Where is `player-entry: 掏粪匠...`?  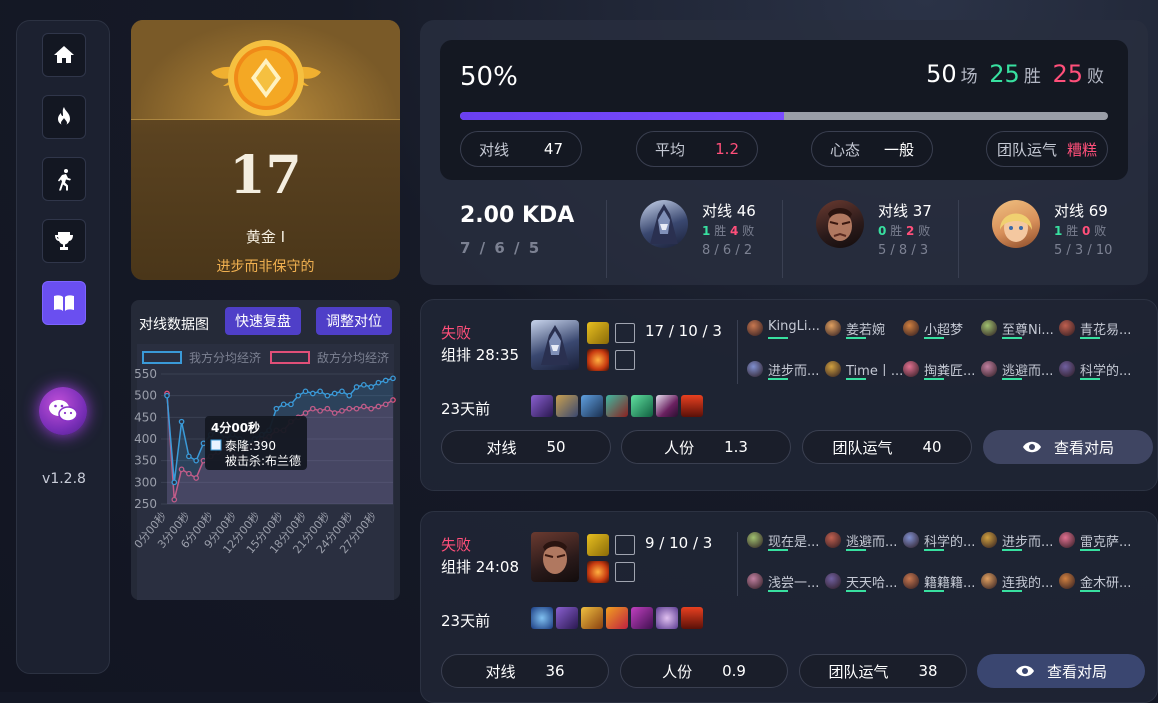 player-entry: 掏粪匠... is located at coordinates (943, 371).